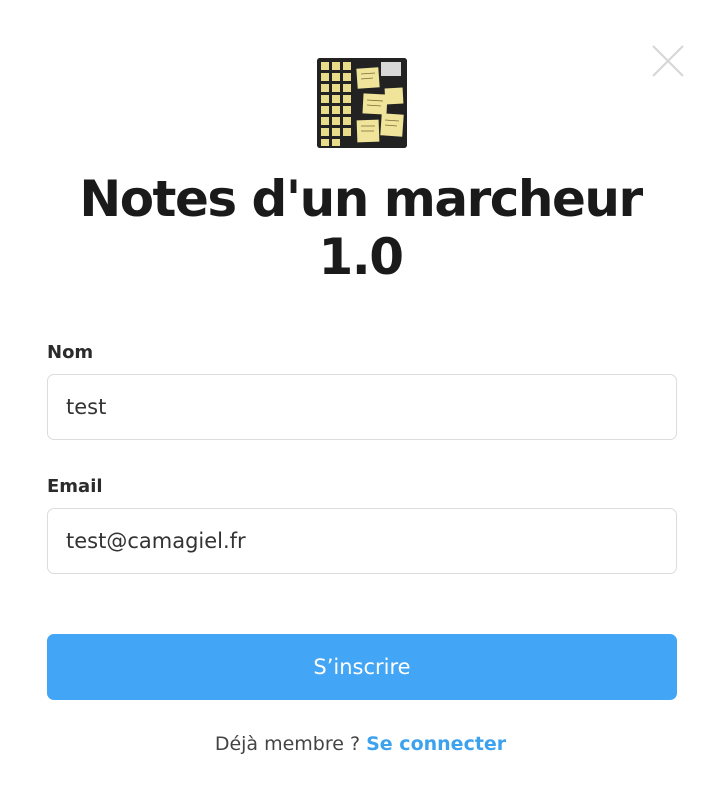 This screenshot has height=802, width=721. I want to click on login-link: Se connecter, so click(436, 744).